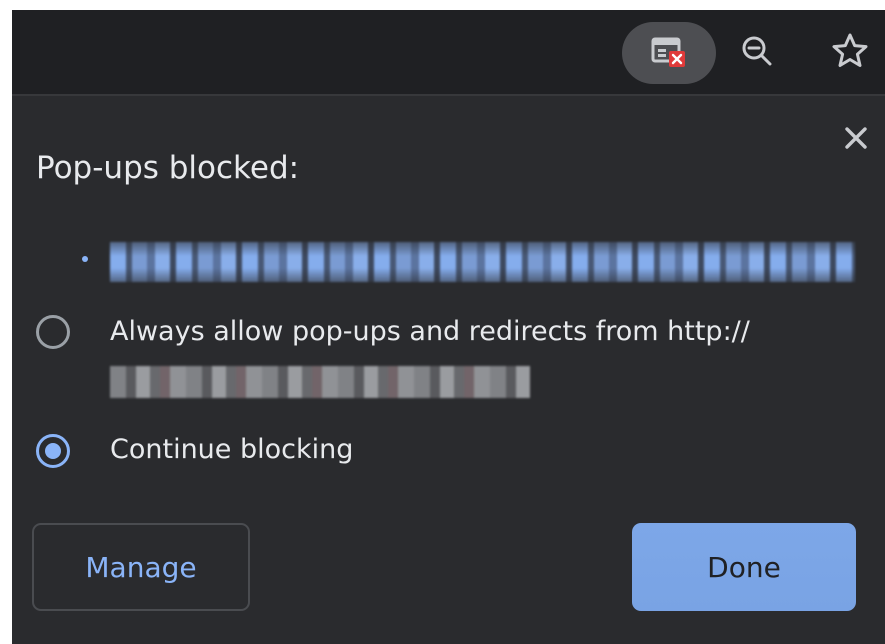 This screenshot has height=644, width=885. I want to click on option-continue-blocking-label: Continue blocking, so click(231, 449).